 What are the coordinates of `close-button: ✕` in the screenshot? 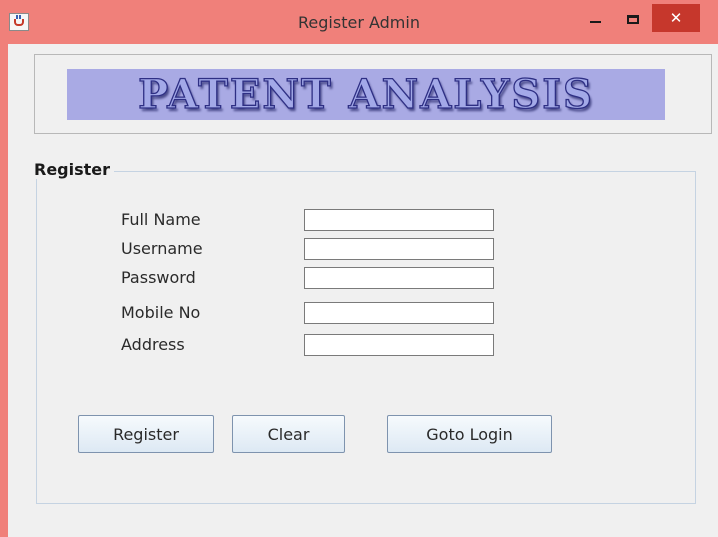 It's located at (676, 18).